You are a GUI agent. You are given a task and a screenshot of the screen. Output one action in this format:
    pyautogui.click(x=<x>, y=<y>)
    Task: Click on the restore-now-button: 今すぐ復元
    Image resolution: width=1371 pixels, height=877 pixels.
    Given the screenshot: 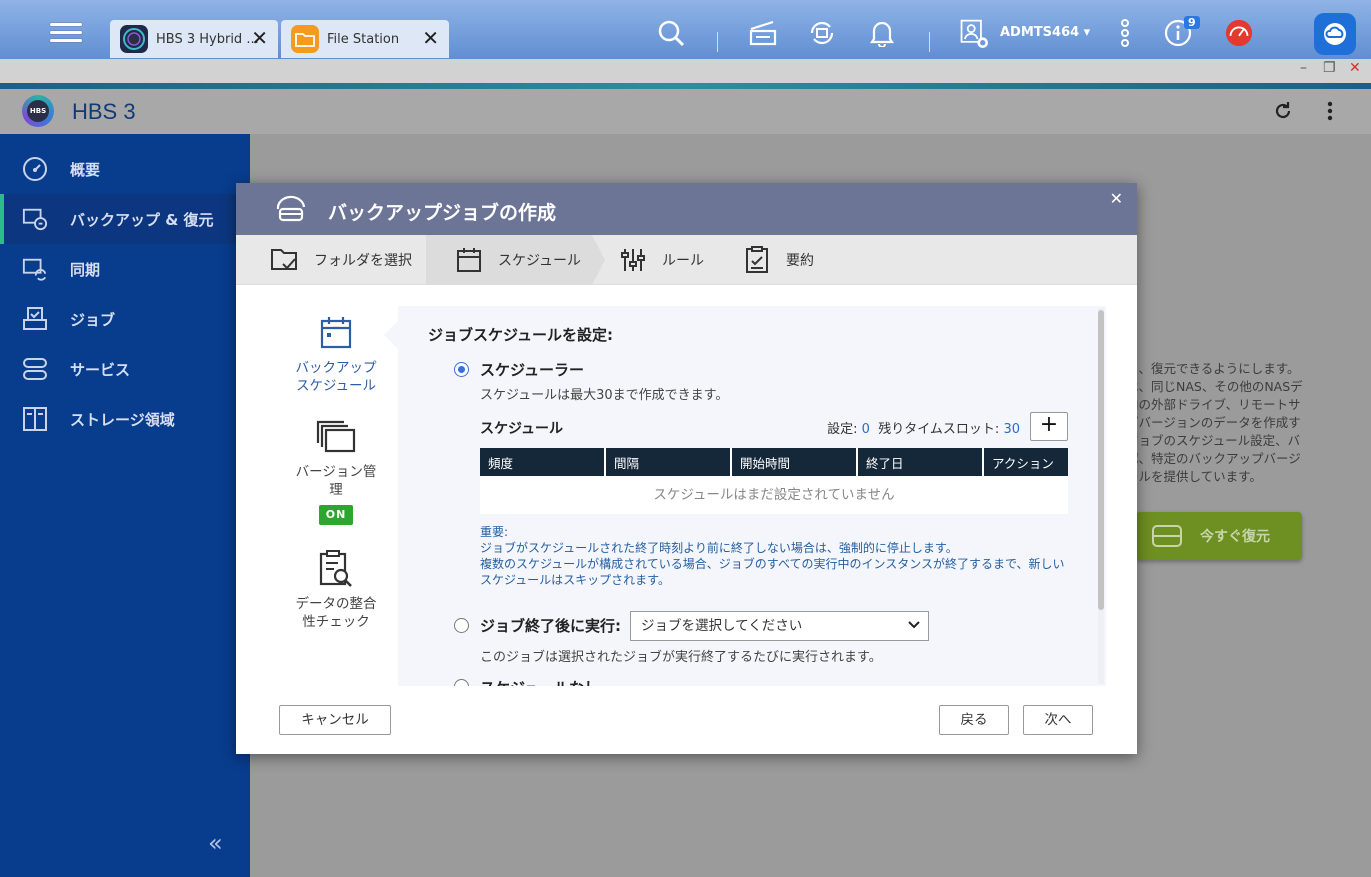 What is the action you would take?
    pyautogui.click(x=1219, y=536)
    